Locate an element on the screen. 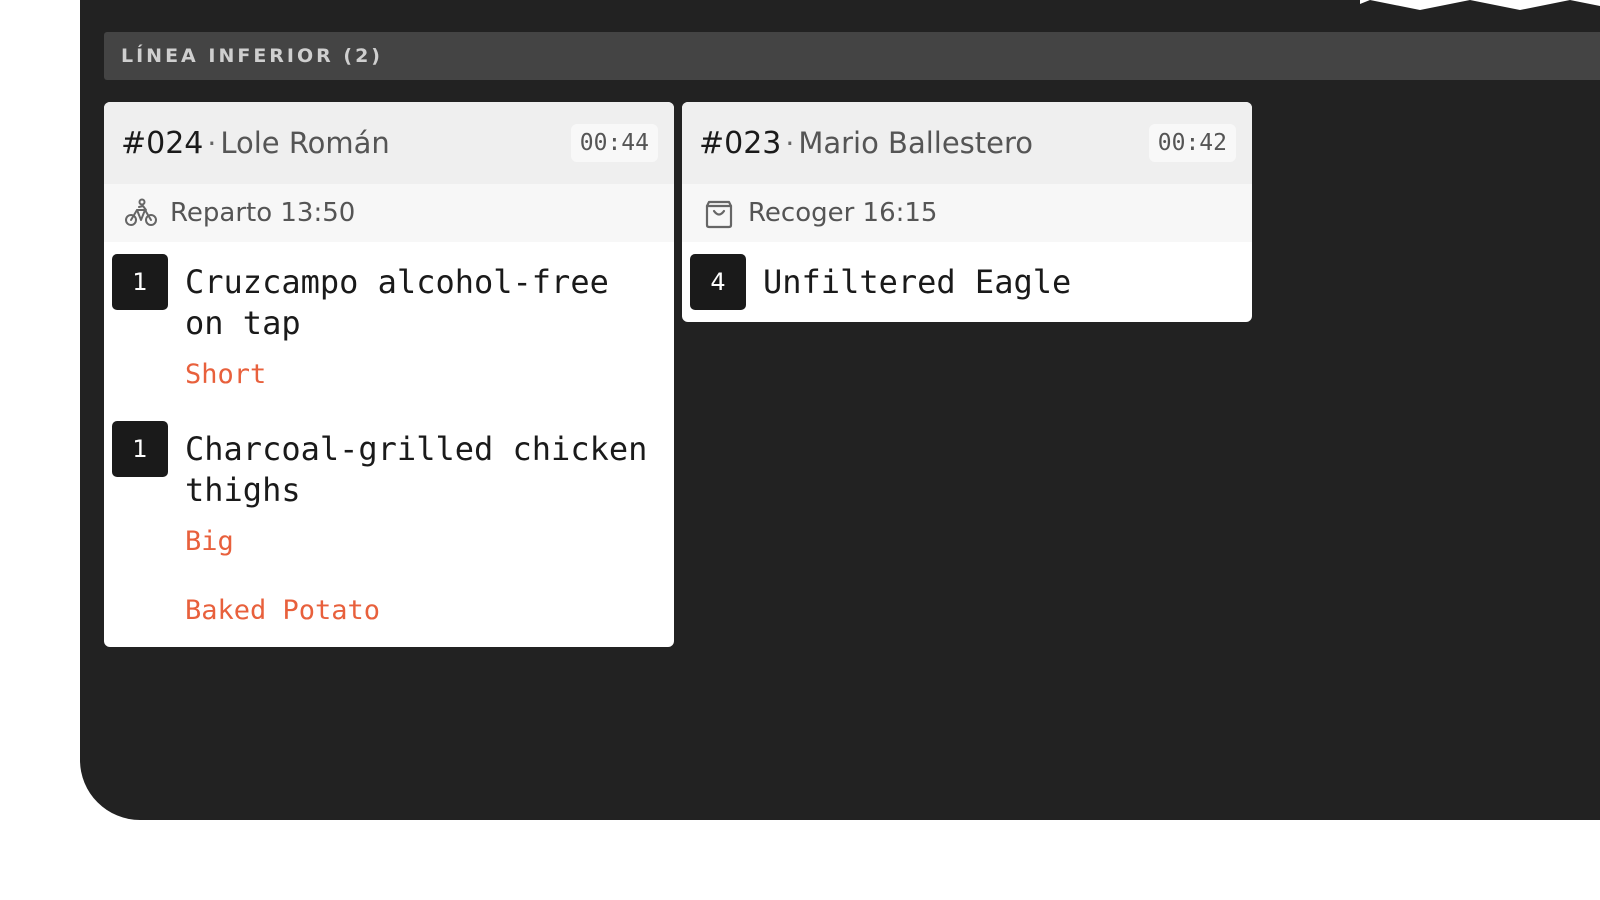 This screenshot has height=900, width=1600. item-name: Cruzcampo alcohol-free on tap is located at coordinates (397, 302).